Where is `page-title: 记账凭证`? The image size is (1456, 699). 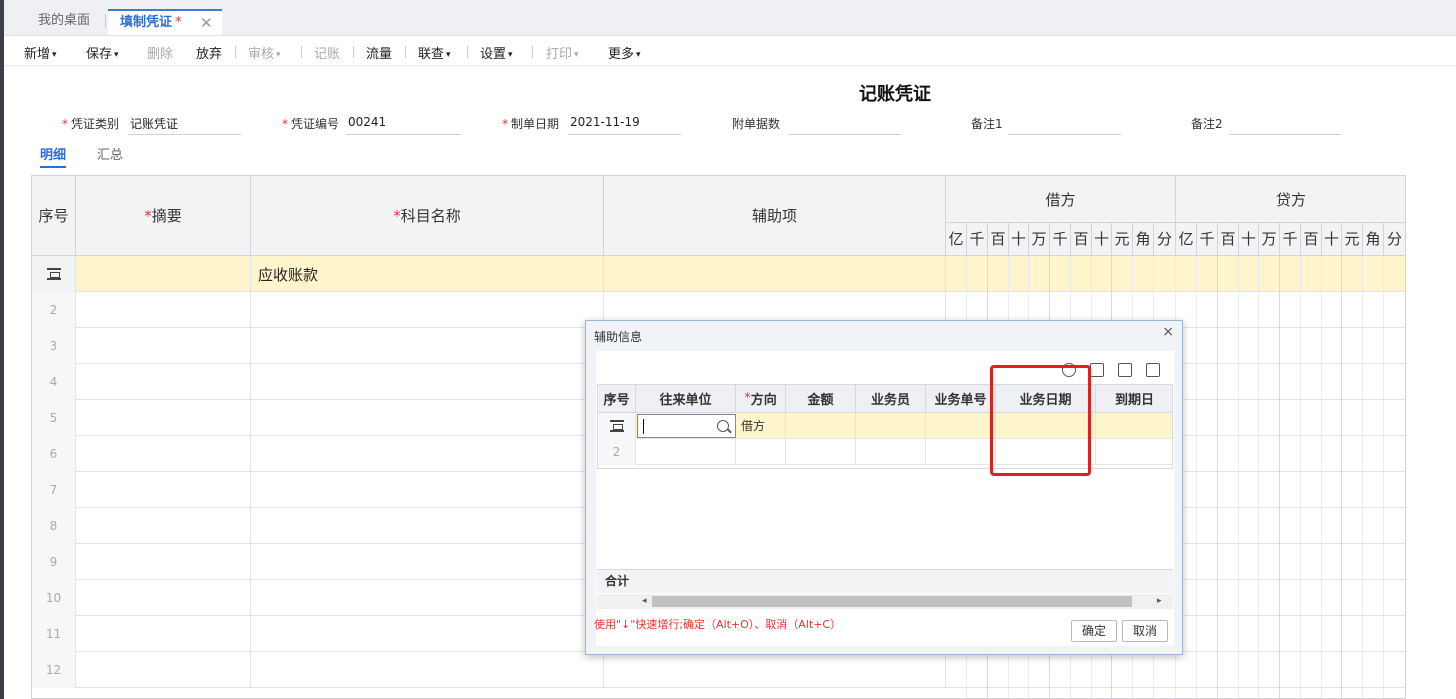 page-title: 记账凭证 is located at coordinates (895, 94).